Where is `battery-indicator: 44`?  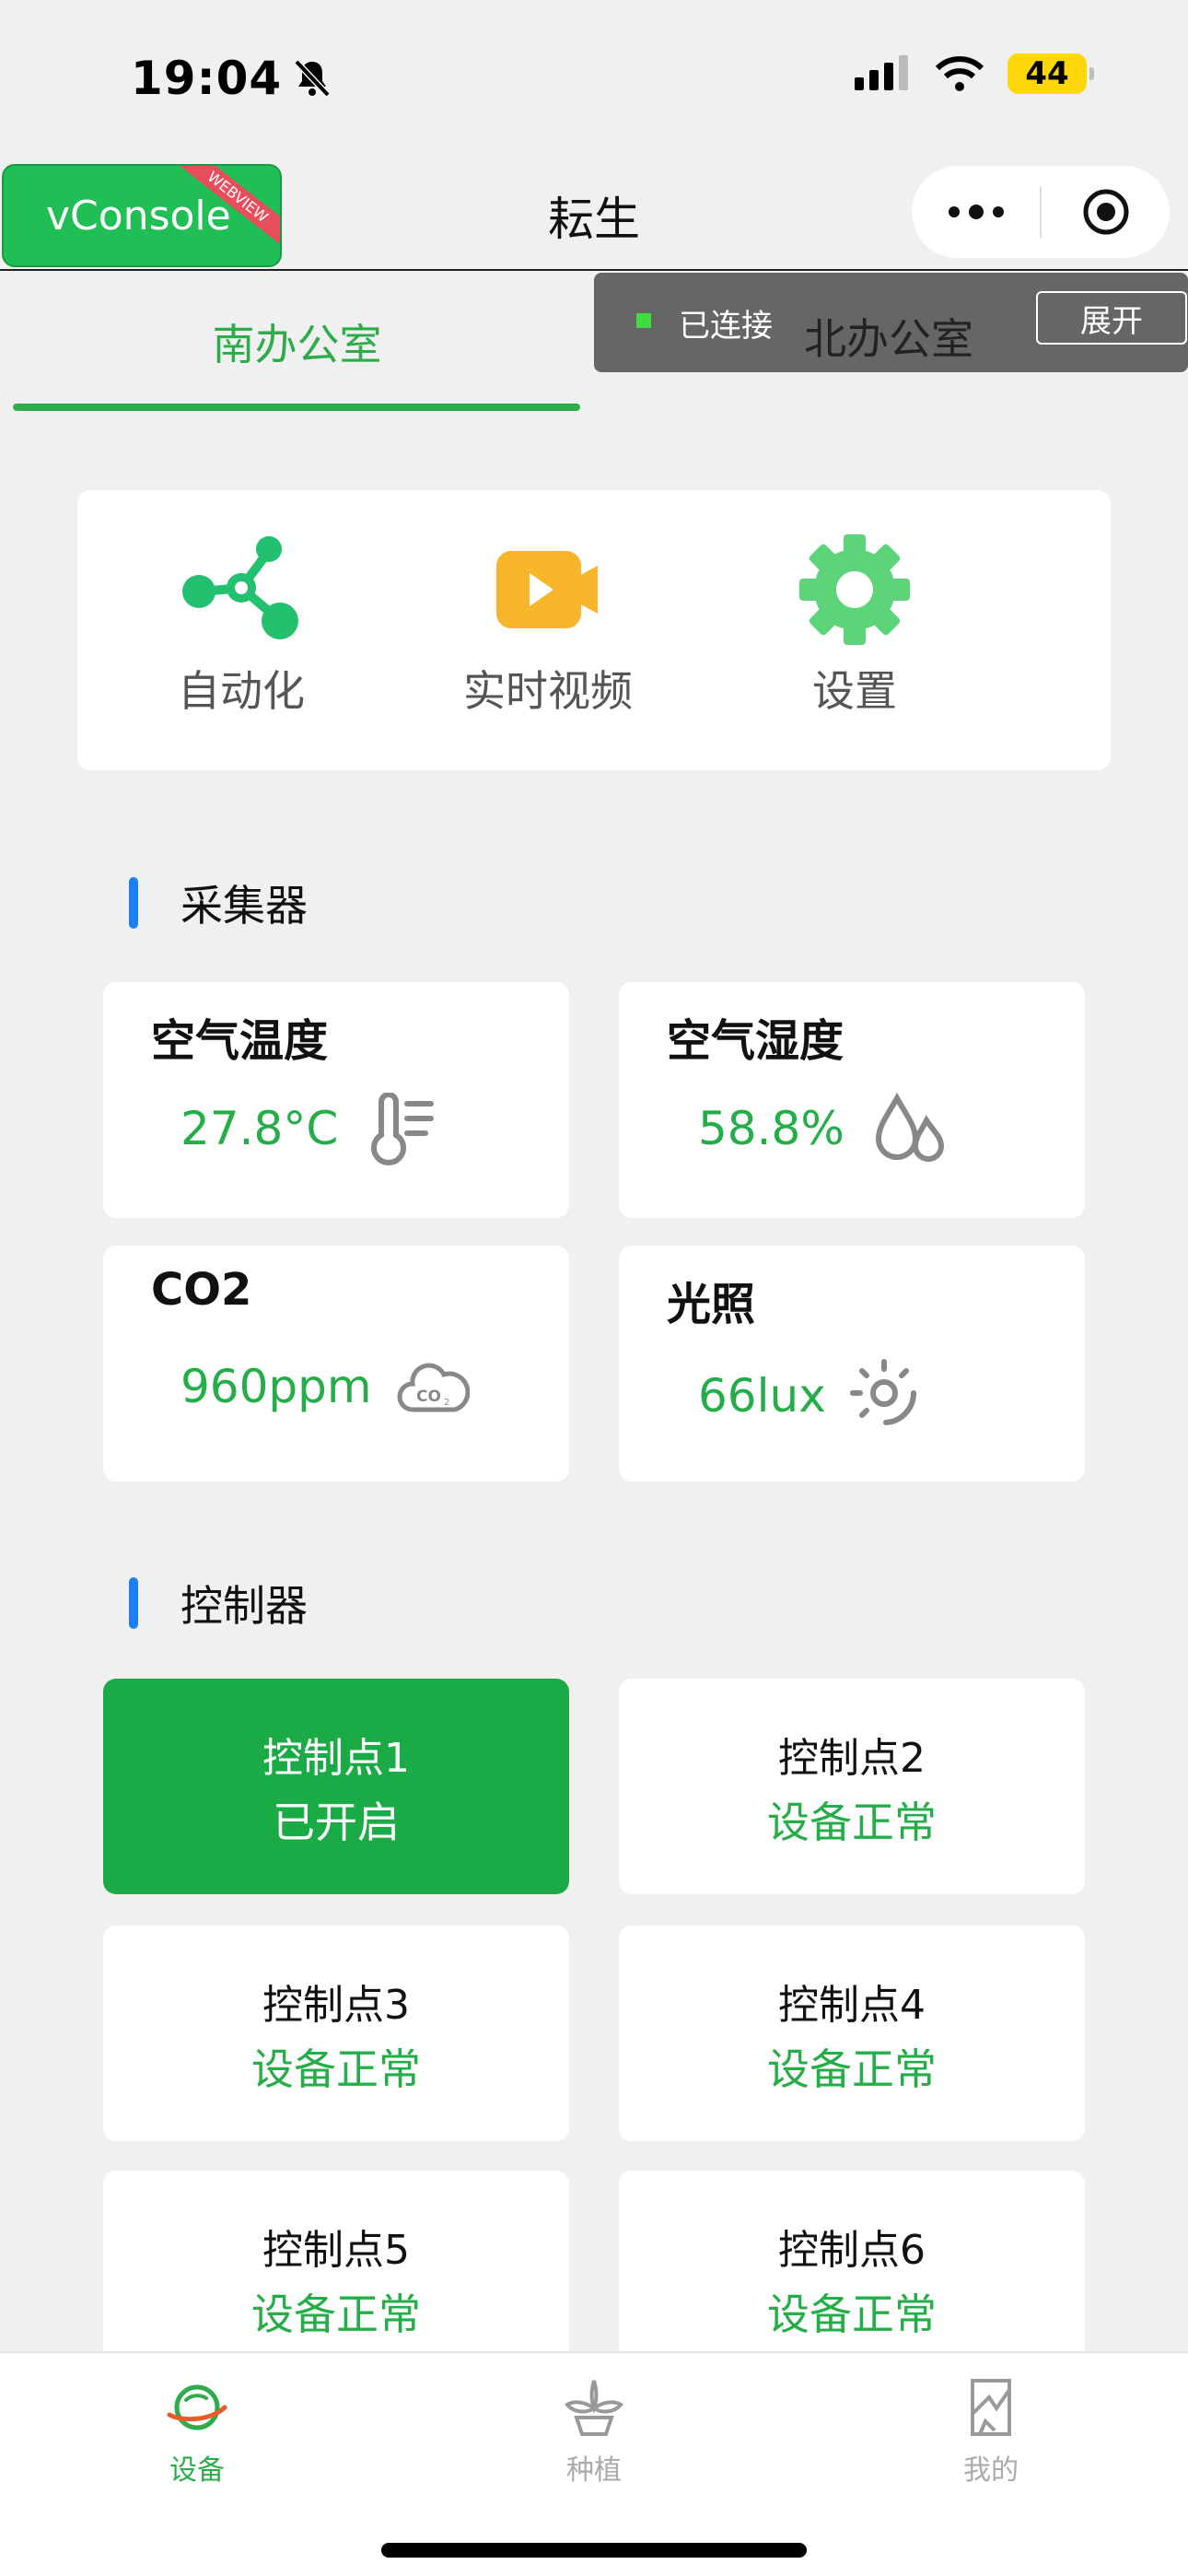 battery-indicator: 44 is located at coordinates (1050, 73).